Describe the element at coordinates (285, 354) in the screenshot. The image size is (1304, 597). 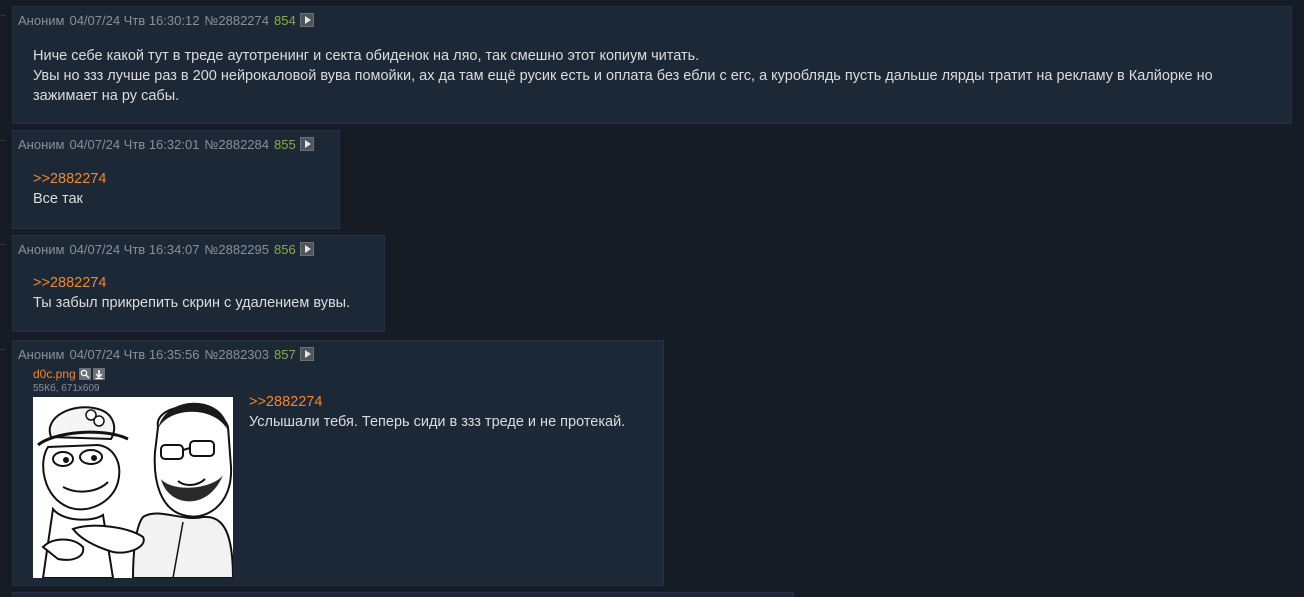
I see `post-count: 857` at that location.